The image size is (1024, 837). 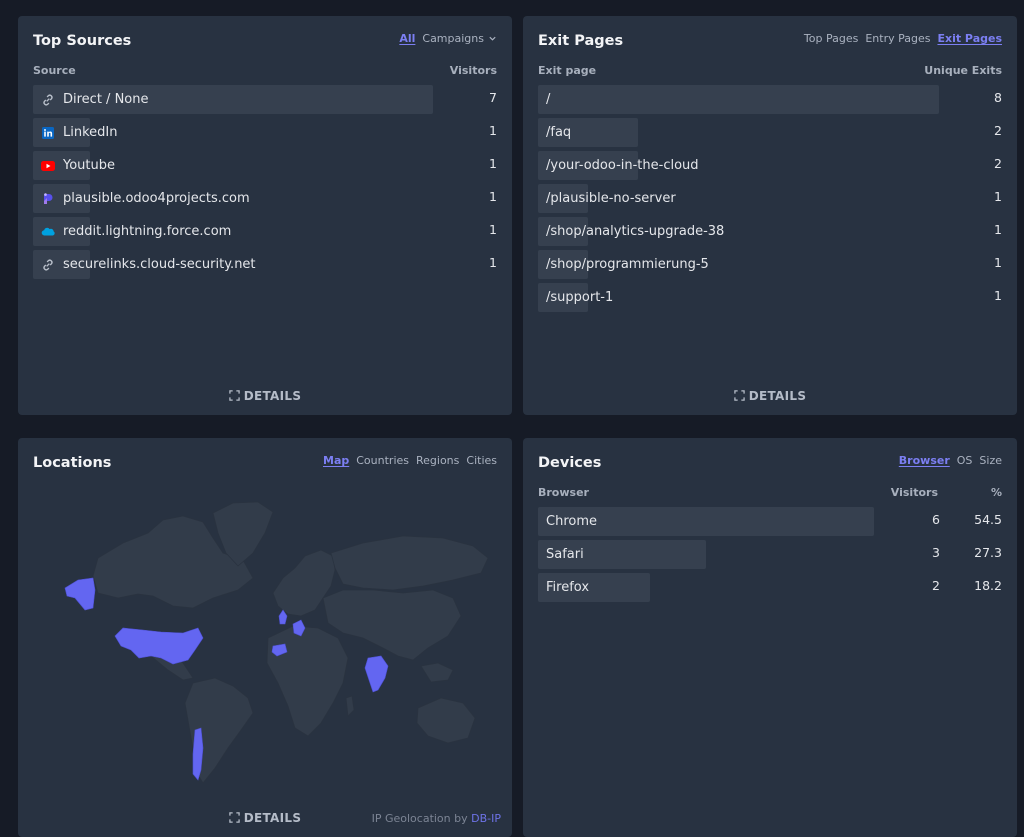 I want to click on visitor-count: 3, so click(x=936, y=552).